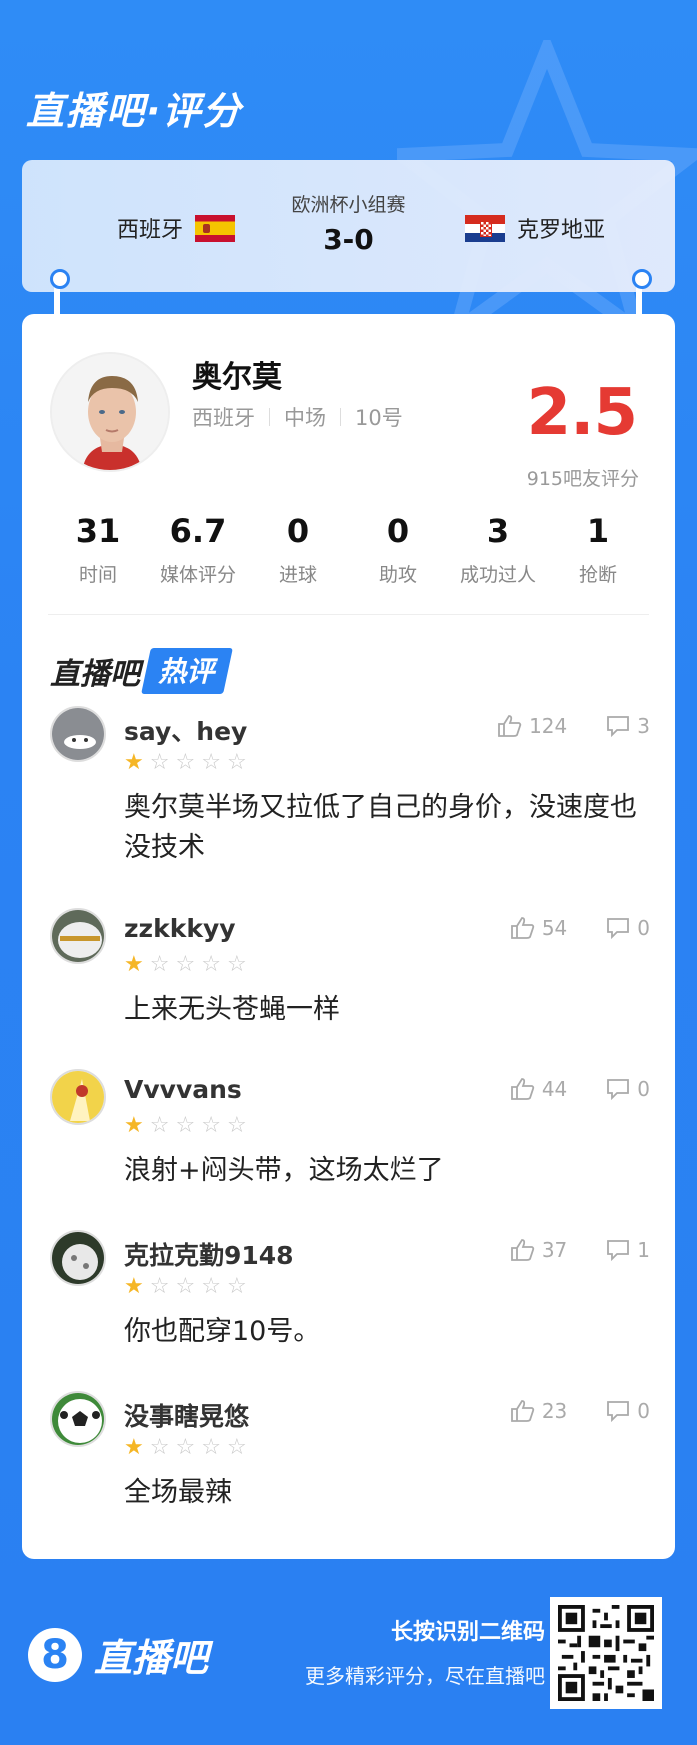  What do you see at coordinates (498, 531) in the screenshot?
I see `stat-value: 3` at bounding box center [498, 531].